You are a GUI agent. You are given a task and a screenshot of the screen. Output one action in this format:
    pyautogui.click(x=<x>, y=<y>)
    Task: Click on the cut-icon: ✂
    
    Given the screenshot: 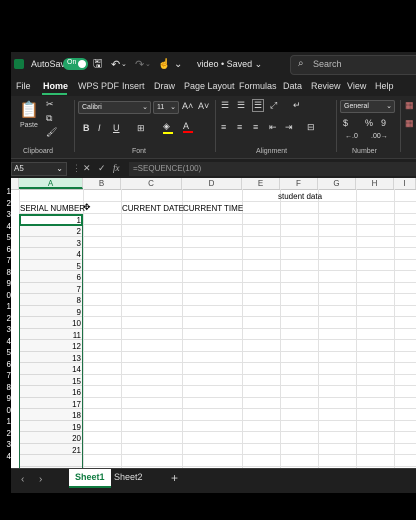 What is the action you would take?
    pyautogui.click(x=50, y=104)
    